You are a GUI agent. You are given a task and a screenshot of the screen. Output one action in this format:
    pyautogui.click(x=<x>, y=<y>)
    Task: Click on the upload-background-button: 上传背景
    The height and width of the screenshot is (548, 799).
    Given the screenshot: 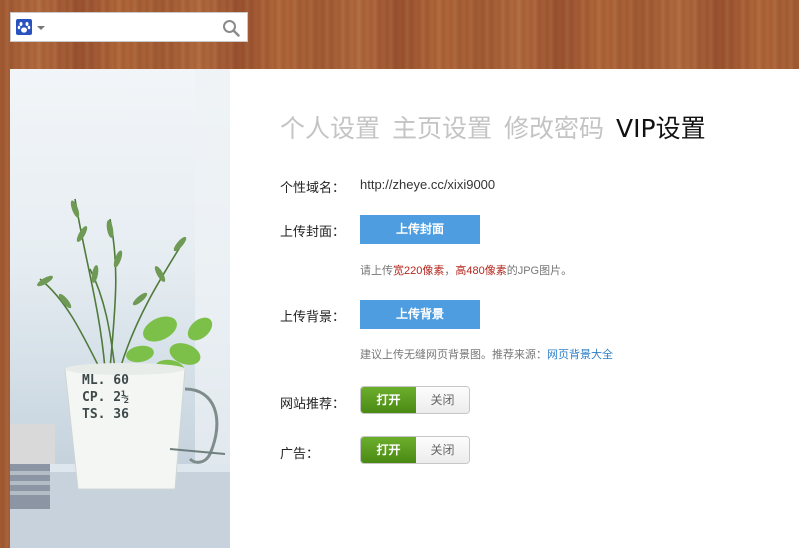 What is the action you would take?
    pyautogui.click(x=420, y=314)
    